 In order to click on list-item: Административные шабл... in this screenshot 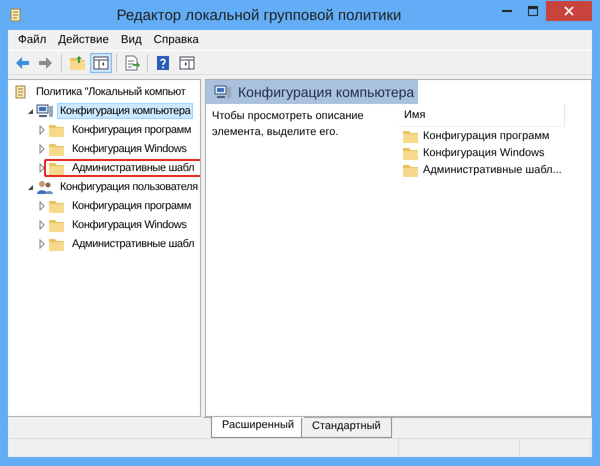, I will do `click(492, 170)`.